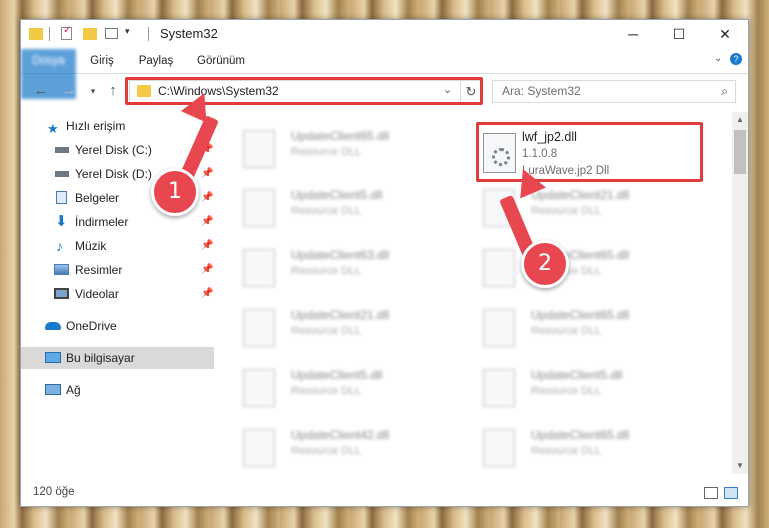 This screenshot has width=769, height=528. What do you see at coordinates (36, 34) in the screenshot?
I see `folder-icon` at bounding box center [36, 34].